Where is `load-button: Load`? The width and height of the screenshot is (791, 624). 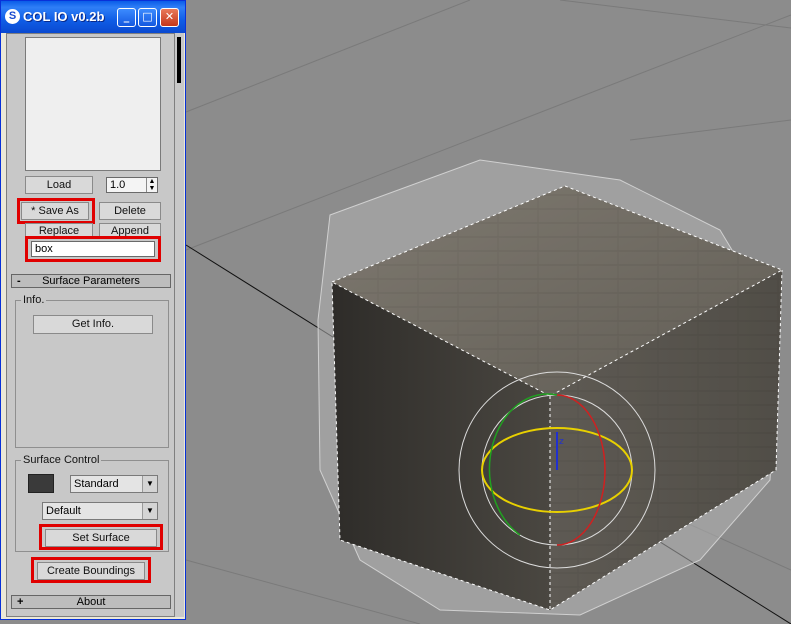
load-button: Load is located at coordinates (59, 185).